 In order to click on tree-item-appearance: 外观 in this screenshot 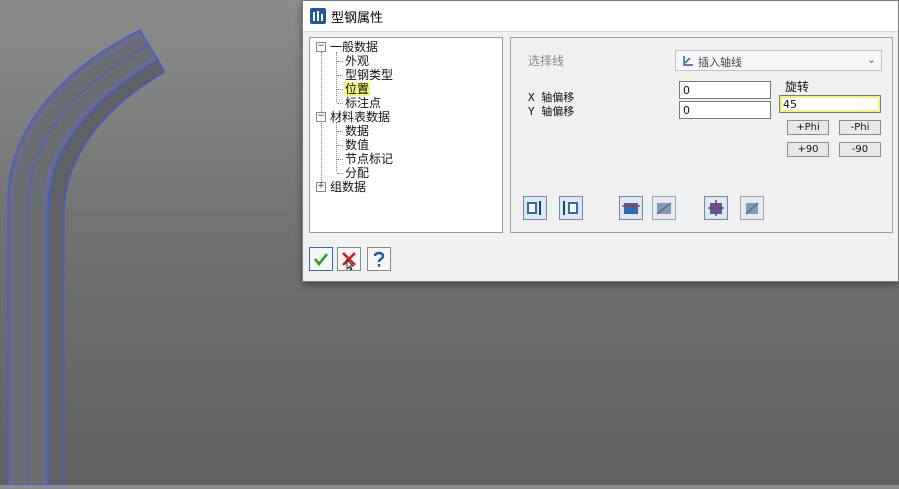, I will do `click(357, 61)`.